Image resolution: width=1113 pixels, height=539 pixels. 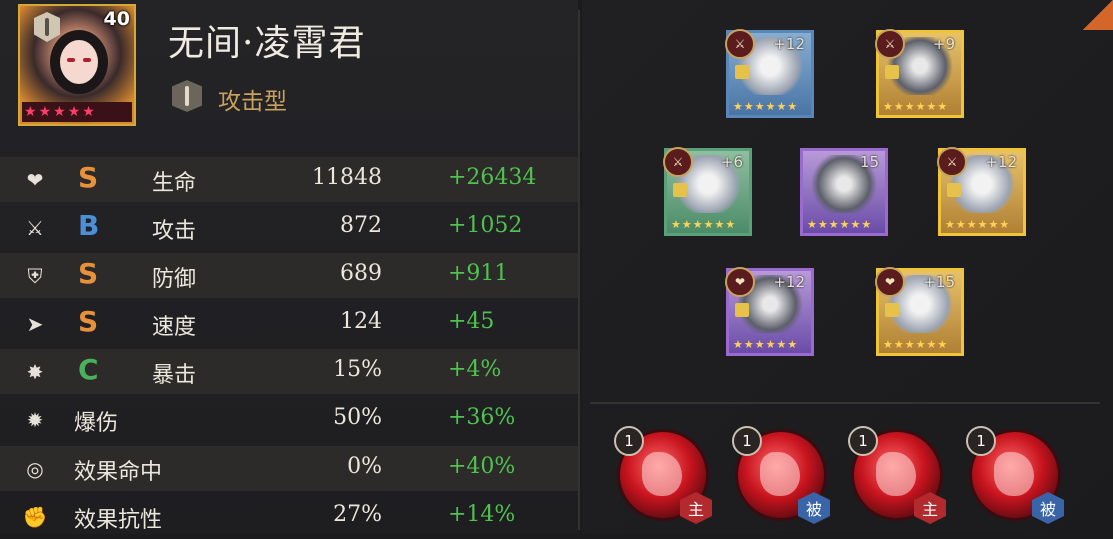 What do you see at coordinates (357, 417) in the screenshot?
I see `stat-base-value: 50%` at bounding box center [357, 417].